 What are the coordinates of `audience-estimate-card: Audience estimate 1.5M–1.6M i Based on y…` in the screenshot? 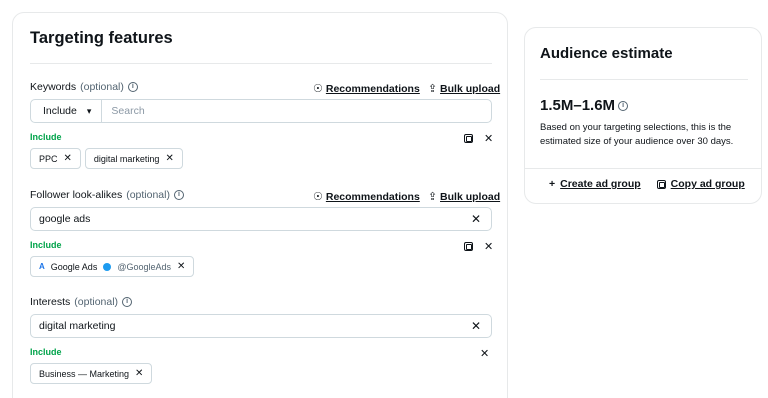 It's located at (643, 115).